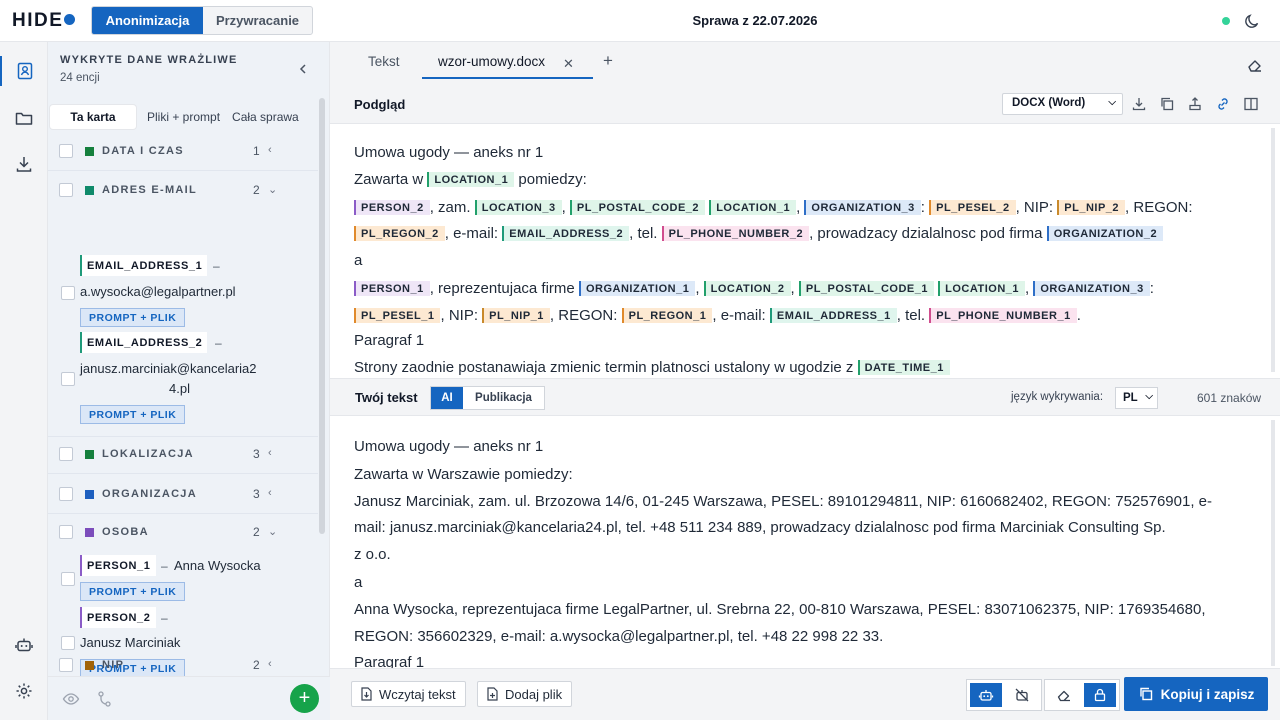 This screenshot has width=1280, height=720. What do you see at coordinates (503, 398) in the screenshot?
I see `mode-publication-button: Publikacja` at bounding box center [503, 398].